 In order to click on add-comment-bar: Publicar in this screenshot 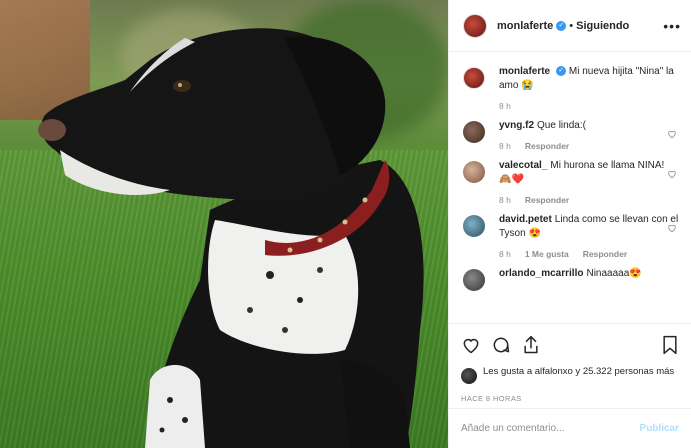, I will do `click(570, 428)`.